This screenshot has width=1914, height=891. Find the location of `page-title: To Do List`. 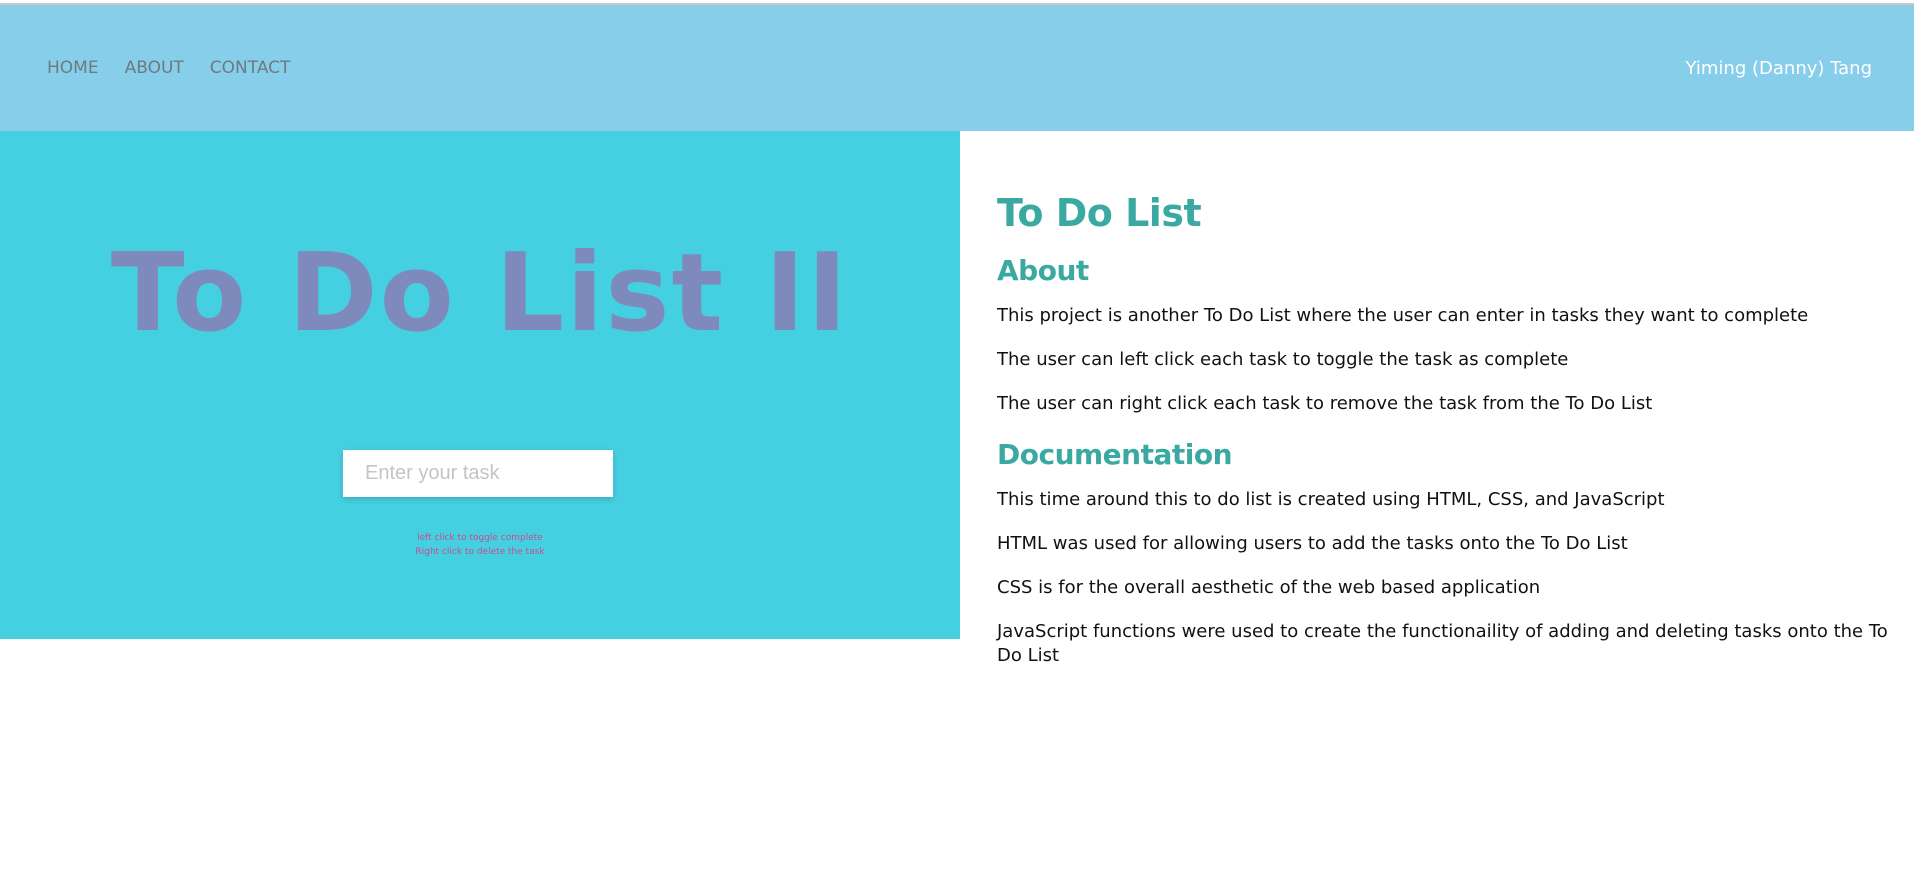

page-title: To Do List is located at coordinates (1099, 213).